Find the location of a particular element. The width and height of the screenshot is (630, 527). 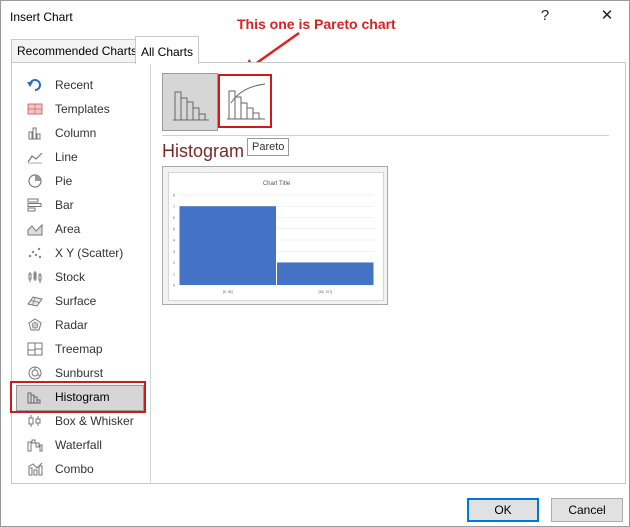

separator is located at coordinates (385, 135).